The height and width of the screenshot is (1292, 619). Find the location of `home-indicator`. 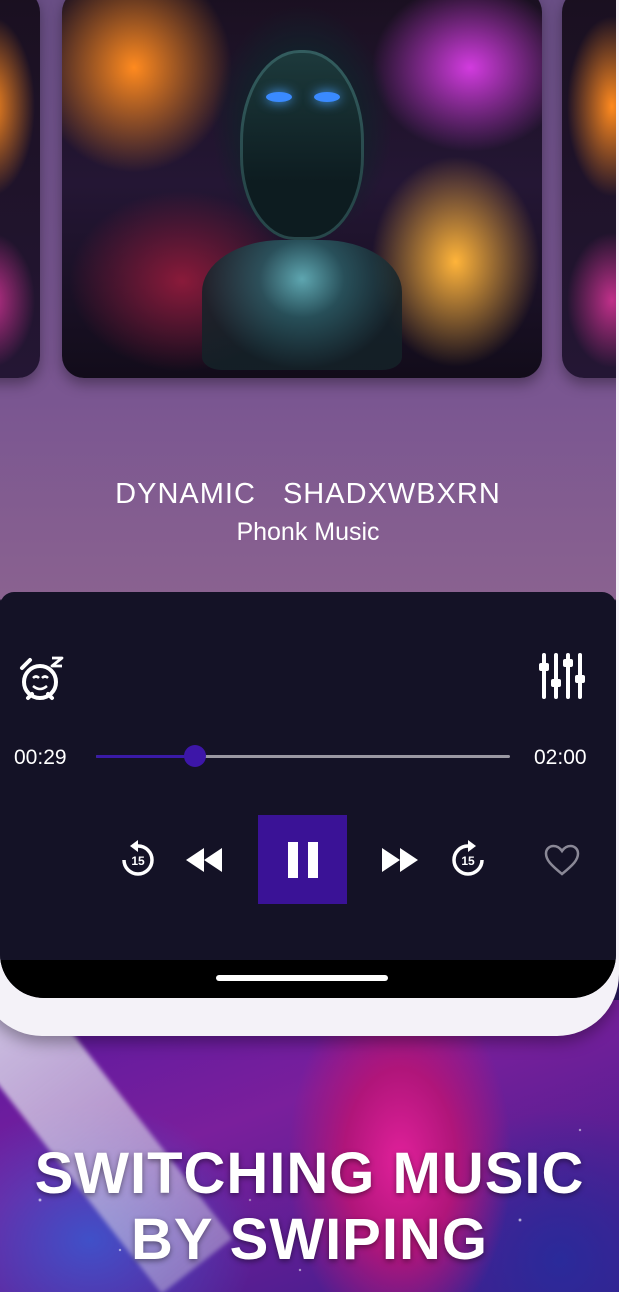

home-indicator is located at coordinates (302, 978).